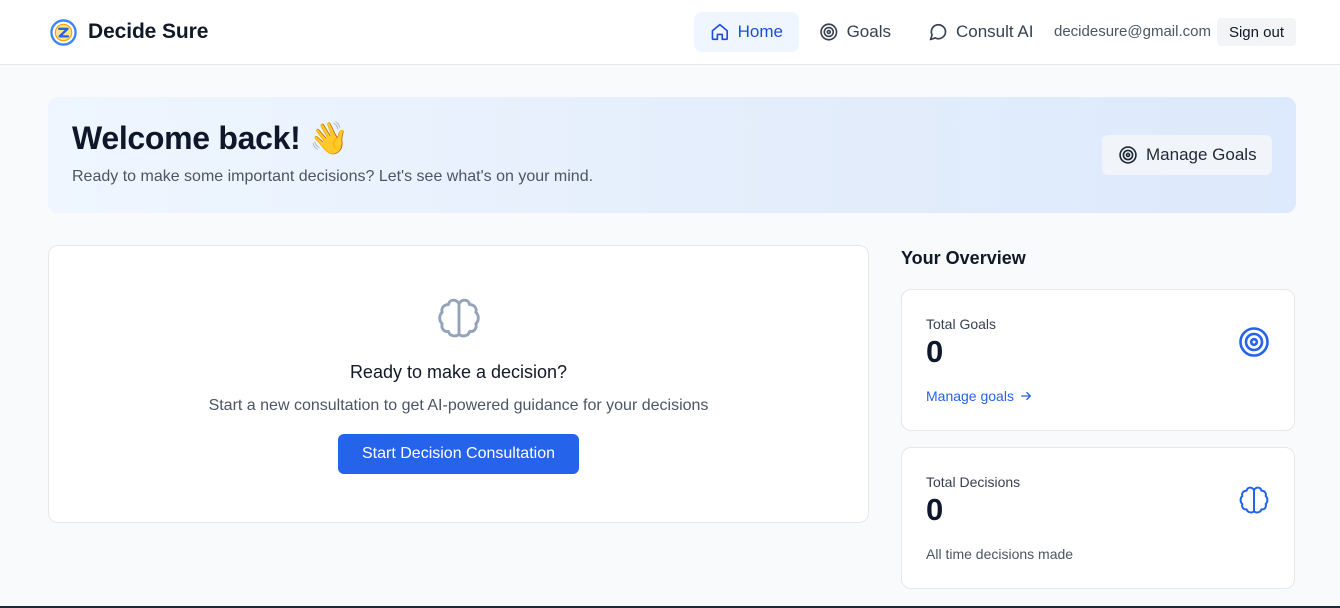 The image size is (1340, 608). Describe the element at coordinates (935, 509) in the screenshot. I see `total-decisions-value: 0` at that location.